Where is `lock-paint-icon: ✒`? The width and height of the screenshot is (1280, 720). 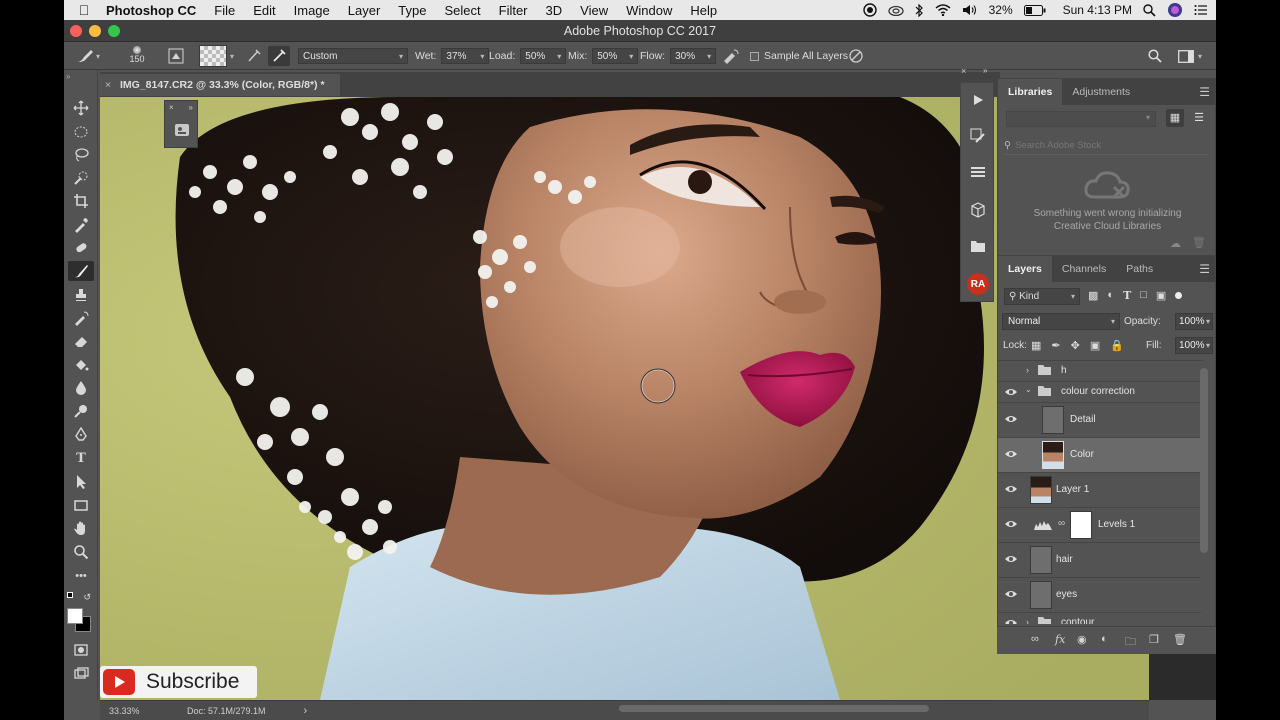
lock-paint-icon: ✒ is located at coordinates (1055, 345).